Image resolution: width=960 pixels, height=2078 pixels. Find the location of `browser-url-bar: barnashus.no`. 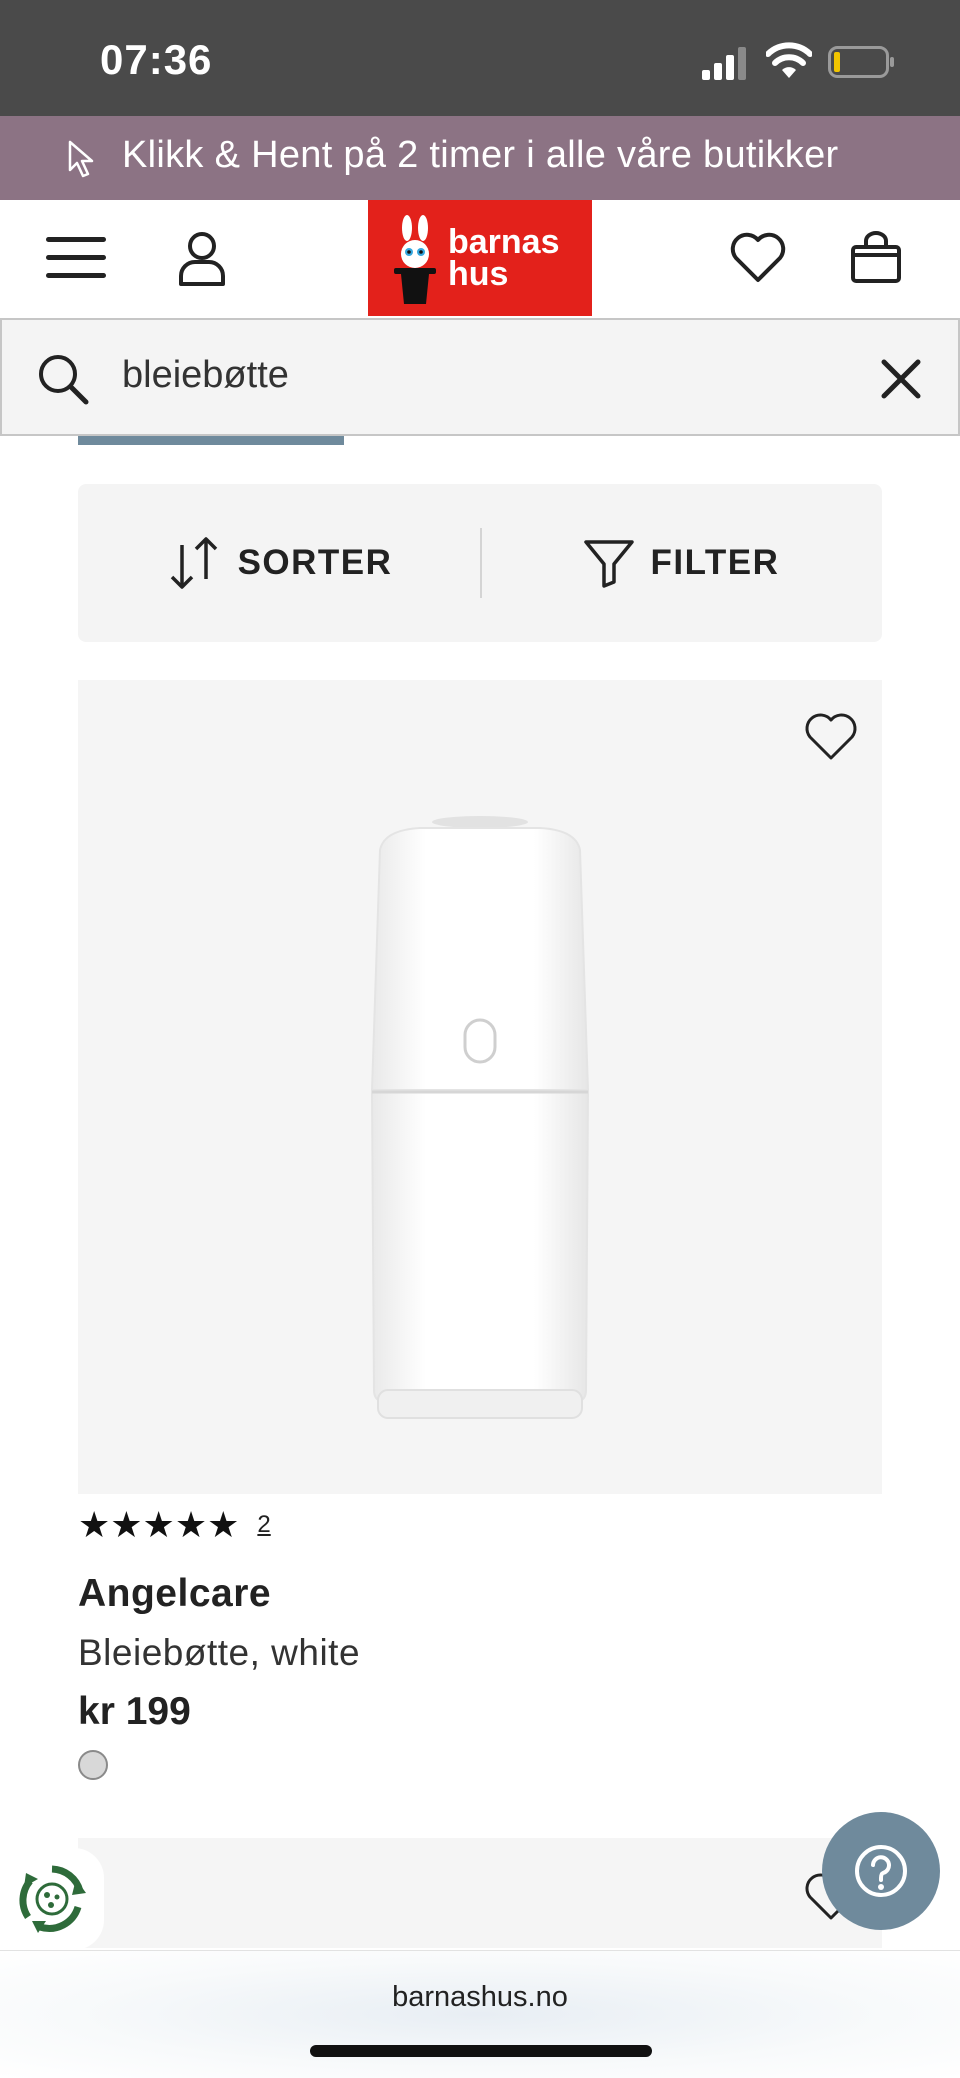

browser-url-bar: barnashus.no is located at coordinates (480, 2014).